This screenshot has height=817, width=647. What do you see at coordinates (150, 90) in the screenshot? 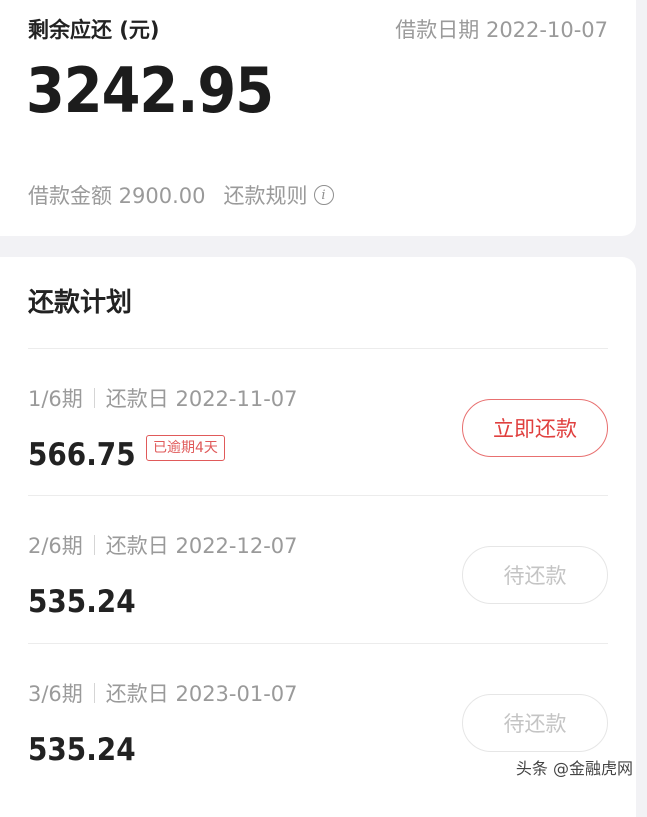
I see `remaining-amount: 3242.95` at bounding box center [150, 90].